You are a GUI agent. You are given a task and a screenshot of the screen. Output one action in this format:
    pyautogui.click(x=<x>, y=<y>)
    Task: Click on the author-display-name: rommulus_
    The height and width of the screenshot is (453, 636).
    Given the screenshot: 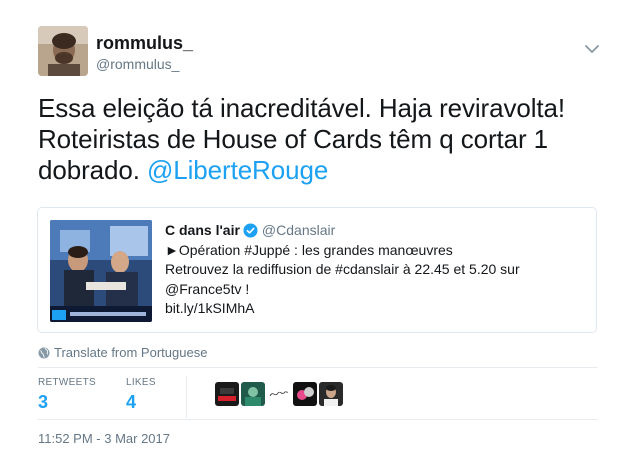 What is the action you would take?
    pyautogui.click(x=144, y=43)
    